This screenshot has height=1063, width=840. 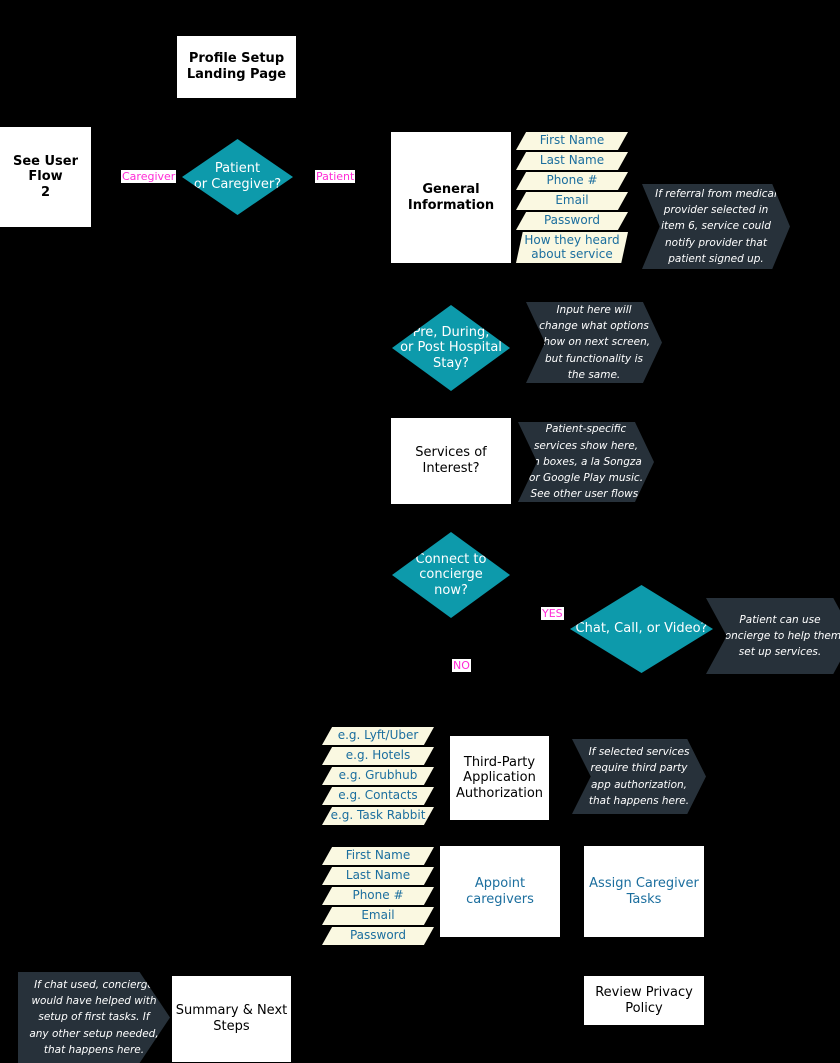 I want to click on node-hospital-stay-decision: Pre, During, or Post Hospital Stay?, so click(x=451, y=348).